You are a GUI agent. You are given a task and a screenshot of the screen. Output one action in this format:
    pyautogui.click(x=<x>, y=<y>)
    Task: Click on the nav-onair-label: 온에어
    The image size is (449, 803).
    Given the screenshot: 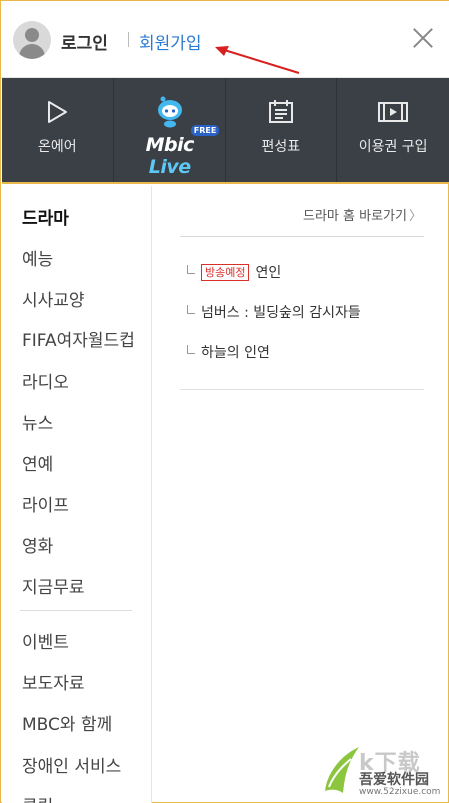 What is the action you would take?
    pyautogui.click(x=57, y=147)
    